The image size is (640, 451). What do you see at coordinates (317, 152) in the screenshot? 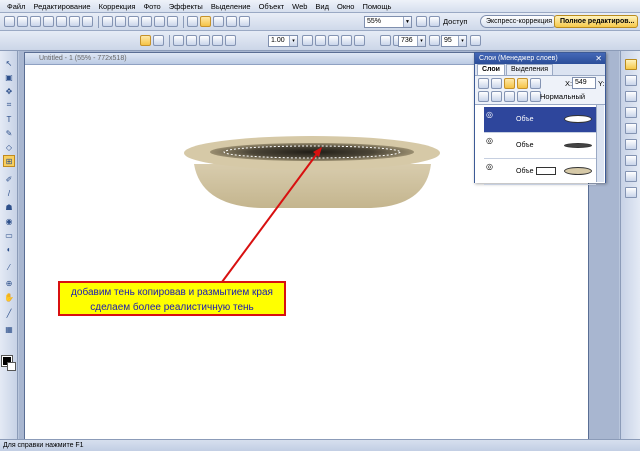
I see `arrow-head` at bounding box center [317, 152].